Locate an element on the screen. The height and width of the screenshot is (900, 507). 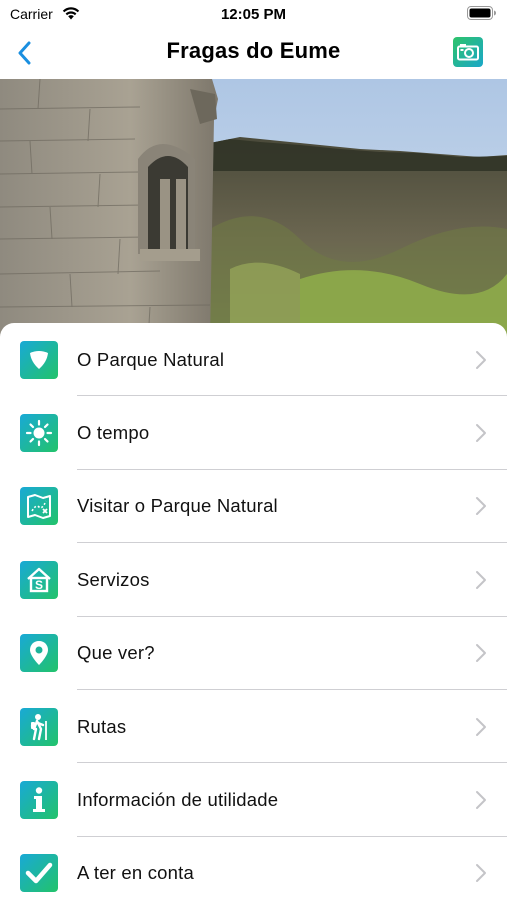
svg-text: S is located at coordinates (39, 585).